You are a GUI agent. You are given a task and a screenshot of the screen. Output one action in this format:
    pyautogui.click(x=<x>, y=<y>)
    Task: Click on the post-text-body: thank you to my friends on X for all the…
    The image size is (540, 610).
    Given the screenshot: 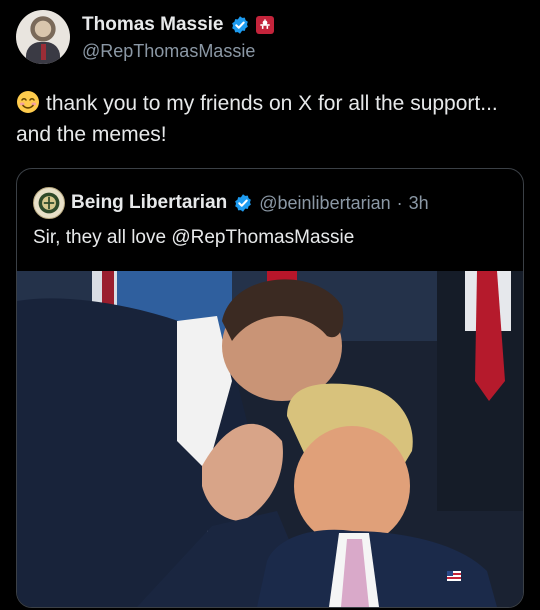 What is the action you would take?
    pyautogui.click(x=257, y=119)
    